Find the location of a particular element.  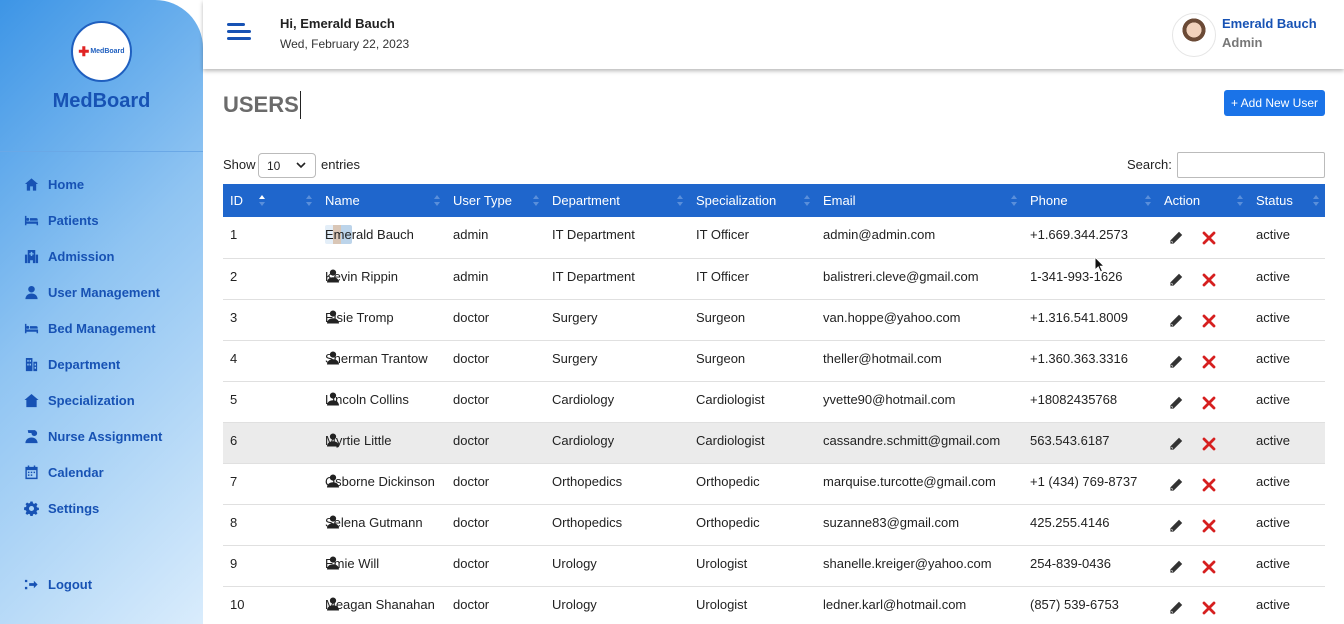

logo-text: MedBoard is located at coordinates (107, 51).